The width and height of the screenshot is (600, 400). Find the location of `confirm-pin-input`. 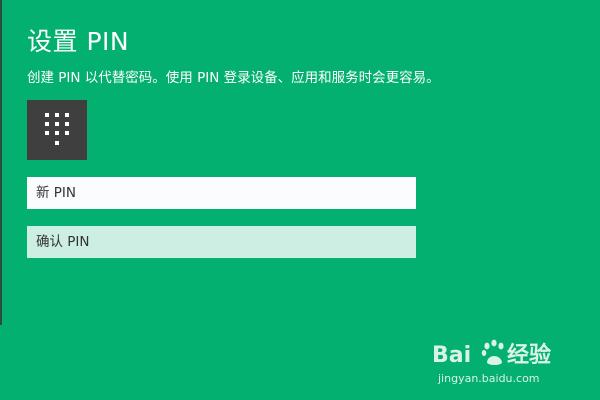

confirm-pin-input is located at coordinates (221, 242).